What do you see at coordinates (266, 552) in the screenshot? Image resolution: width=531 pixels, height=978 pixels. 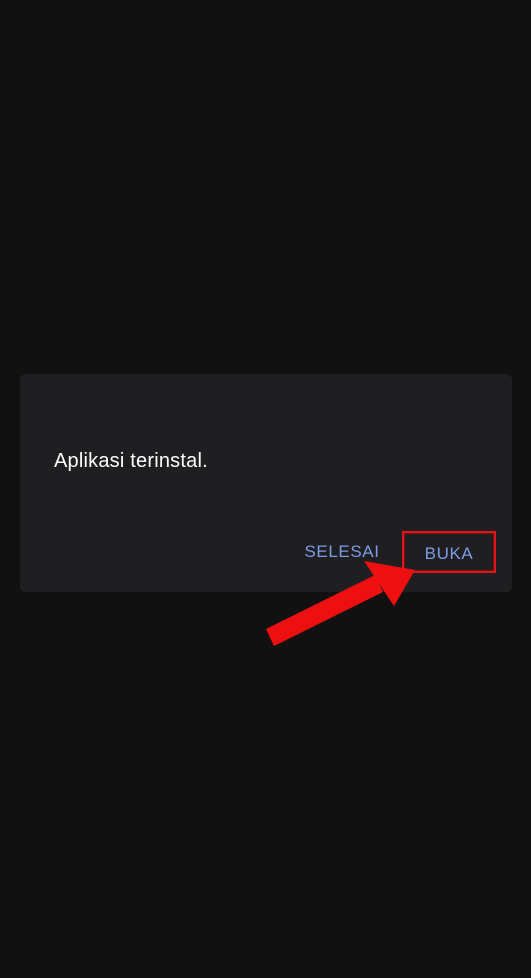 I see `dialog-actions: SELESAI BUKA` at bounding box center [266, 552].